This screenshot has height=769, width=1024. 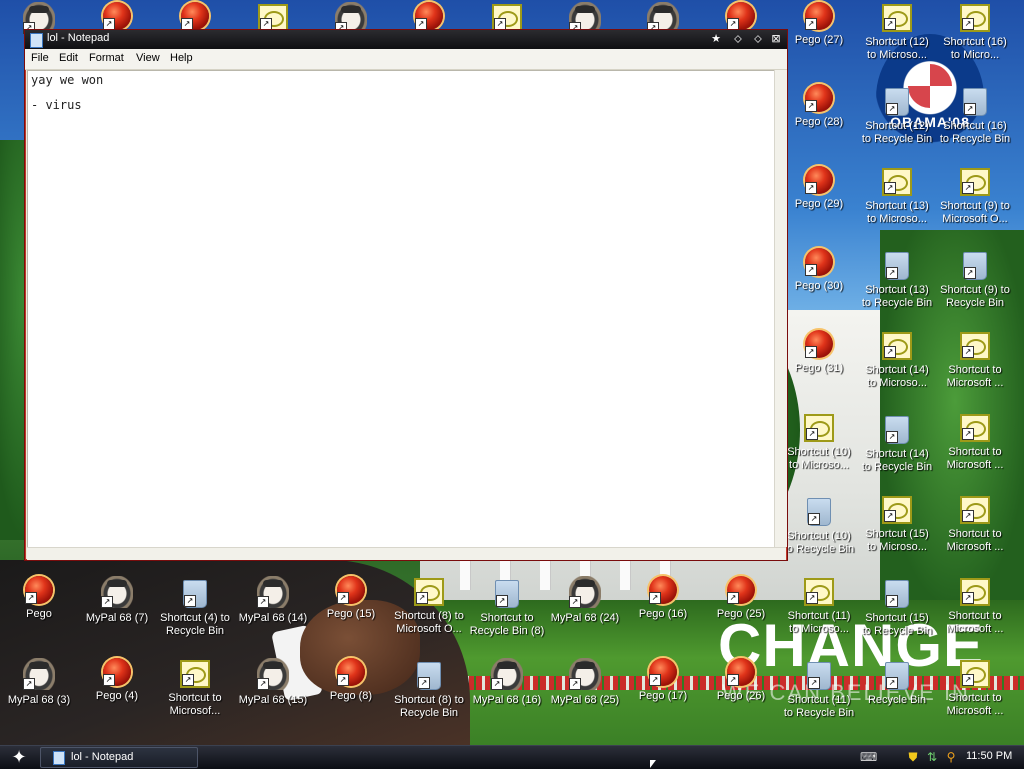 I want to click on desktop-icon: ↗ Shortcut (14) to Recycle Bin, so click(x=897, y=447).